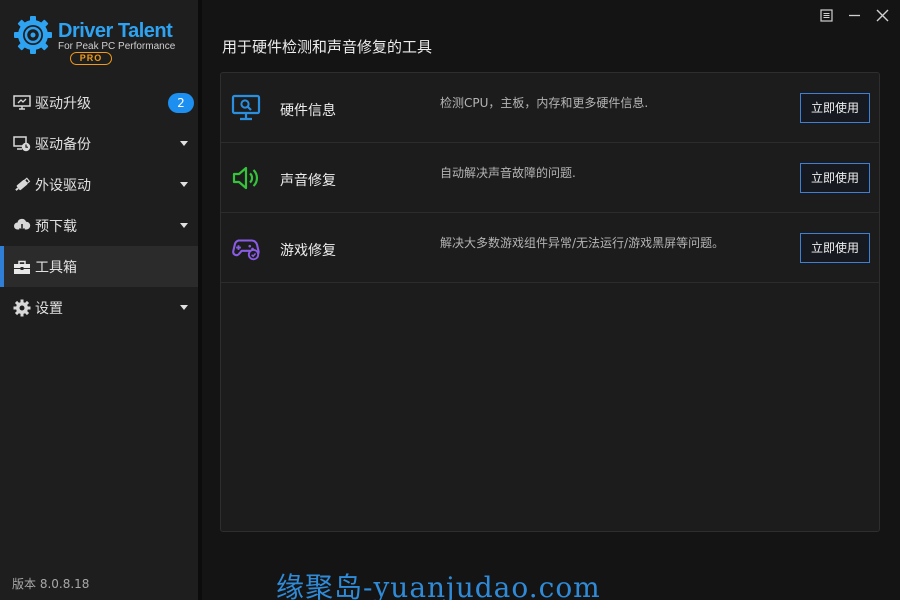  Describe the element at coordinates (22, 226) in the screenshot. I see `cloud-download-icon` at that location.